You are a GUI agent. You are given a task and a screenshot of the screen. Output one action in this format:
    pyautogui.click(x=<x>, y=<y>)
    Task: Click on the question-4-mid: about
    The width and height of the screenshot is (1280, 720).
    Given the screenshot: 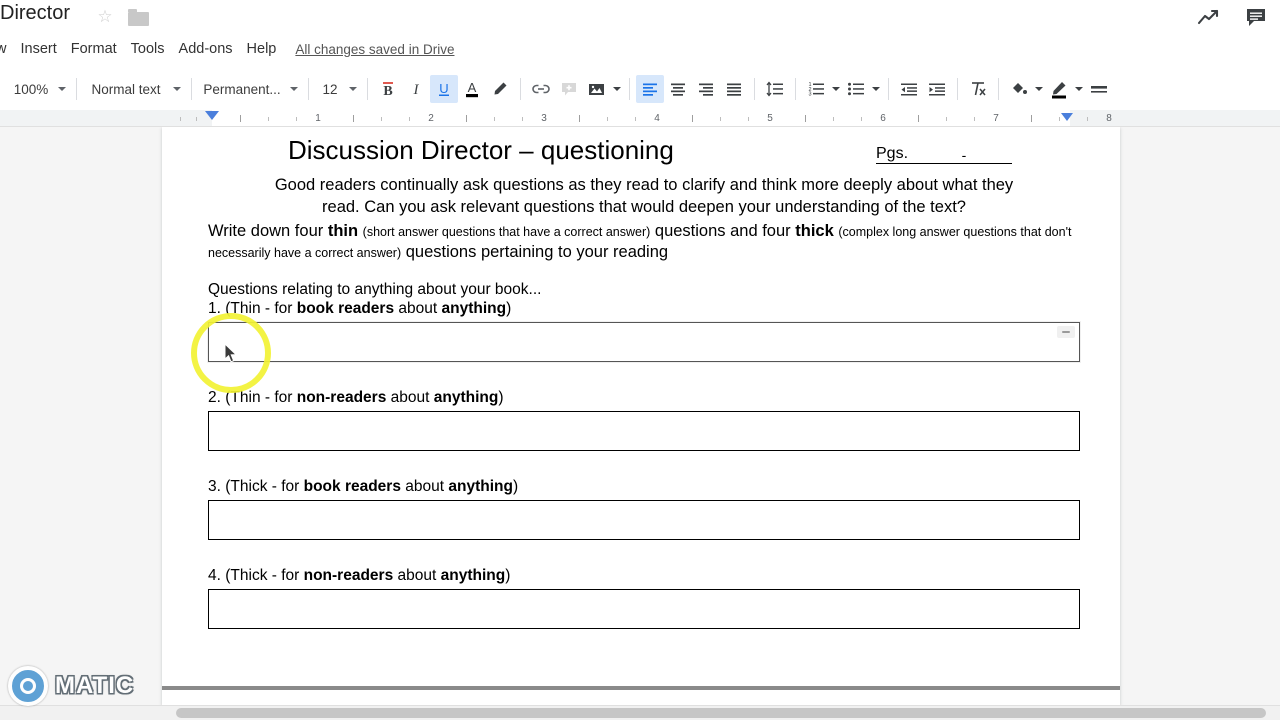 What is the action you would take?
    pyautogui.click(x=417, y=576)
    